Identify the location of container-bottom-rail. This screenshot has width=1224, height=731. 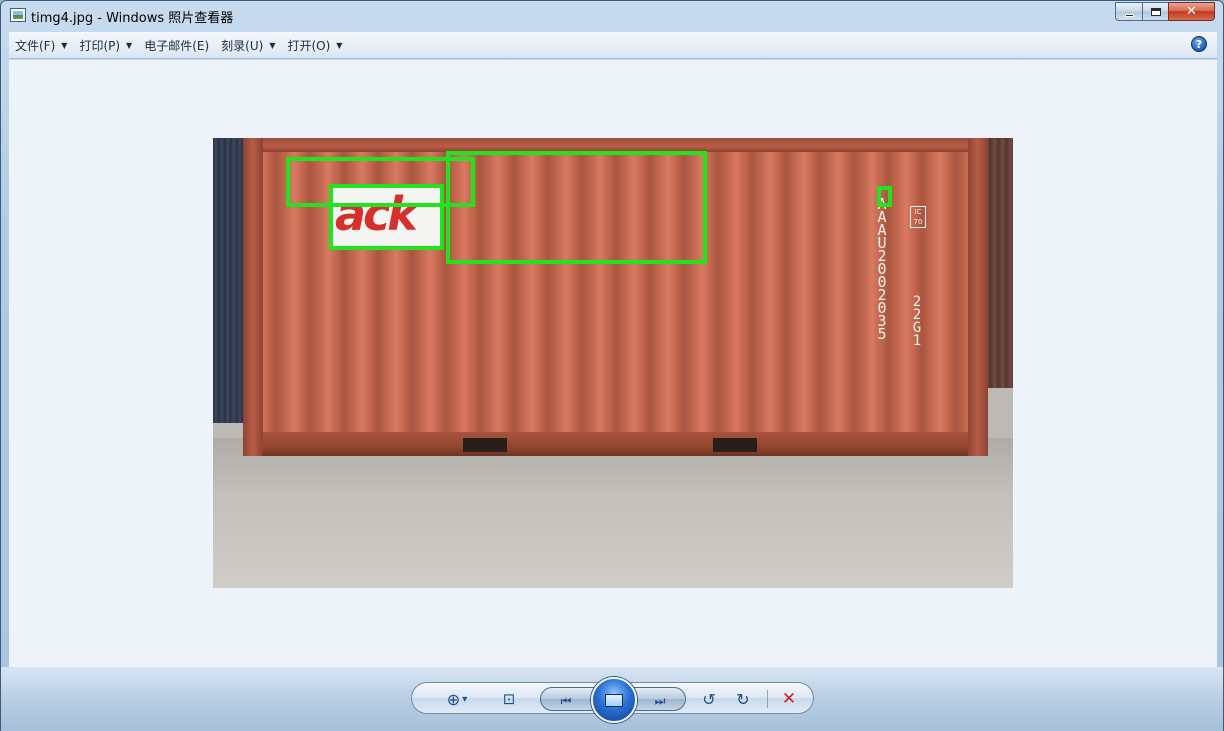
(615, 444).